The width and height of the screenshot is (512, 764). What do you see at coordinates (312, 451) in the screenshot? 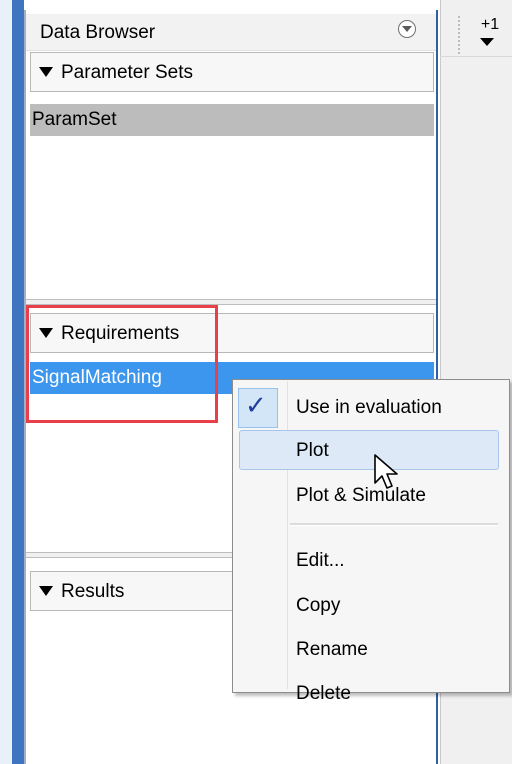
I see `menu-item-plot: Plot` at bounding box center [312, 451].